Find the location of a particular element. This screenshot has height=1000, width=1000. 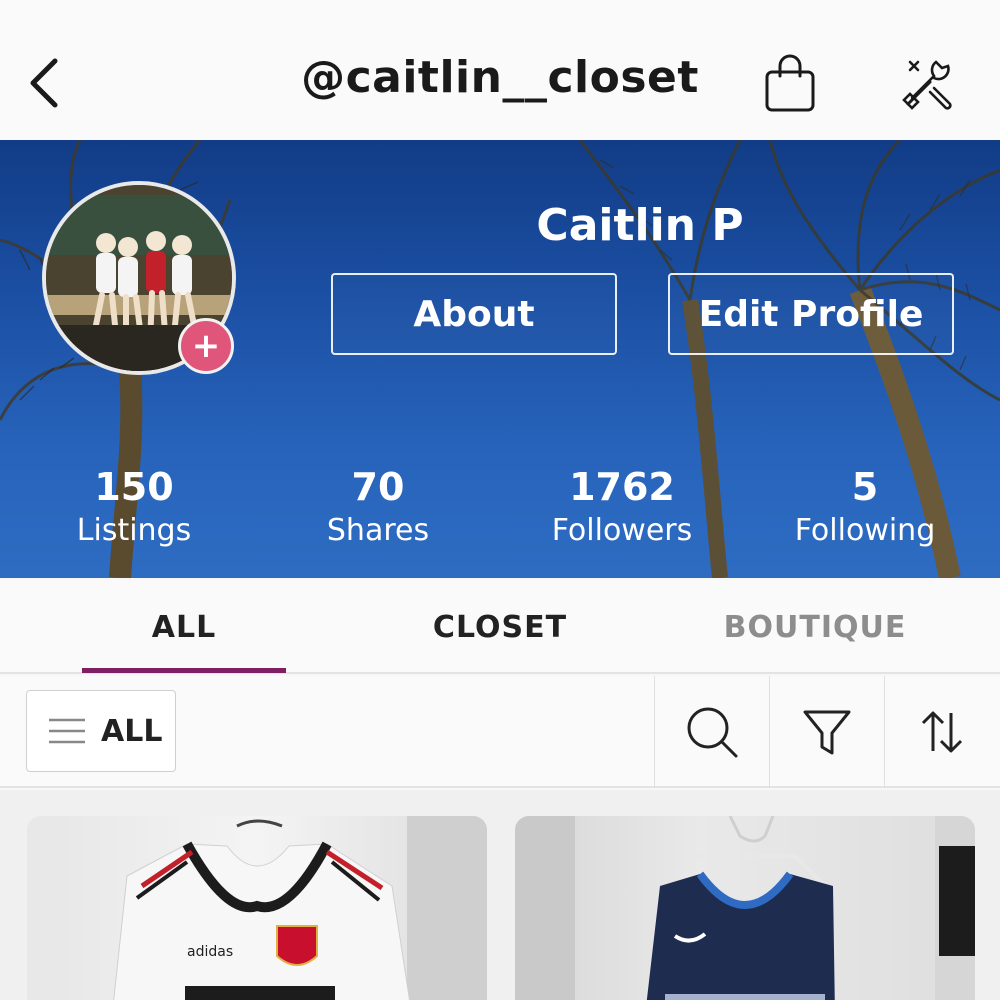

tab-closet: CLOSET is located at coordinates (500, 627).